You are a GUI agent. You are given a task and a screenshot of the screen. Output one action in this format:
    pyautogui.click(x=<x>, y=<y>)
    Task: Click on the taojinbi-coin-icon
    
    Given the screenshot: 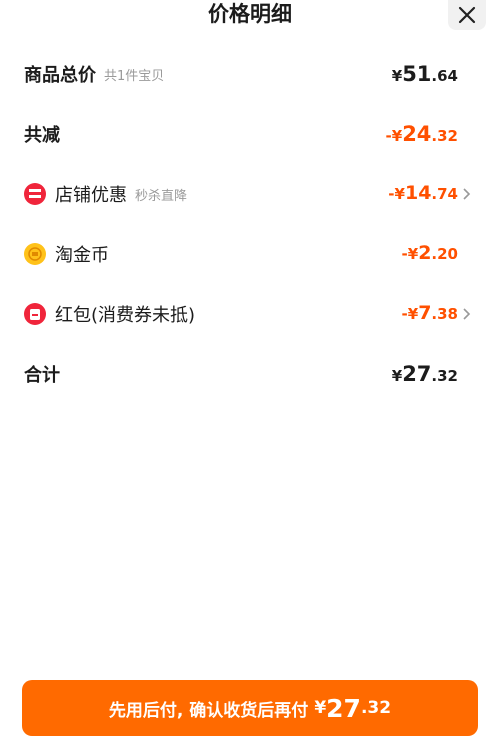 What is the action you would take?
    pyautogui.click(x=35, y=254)
    